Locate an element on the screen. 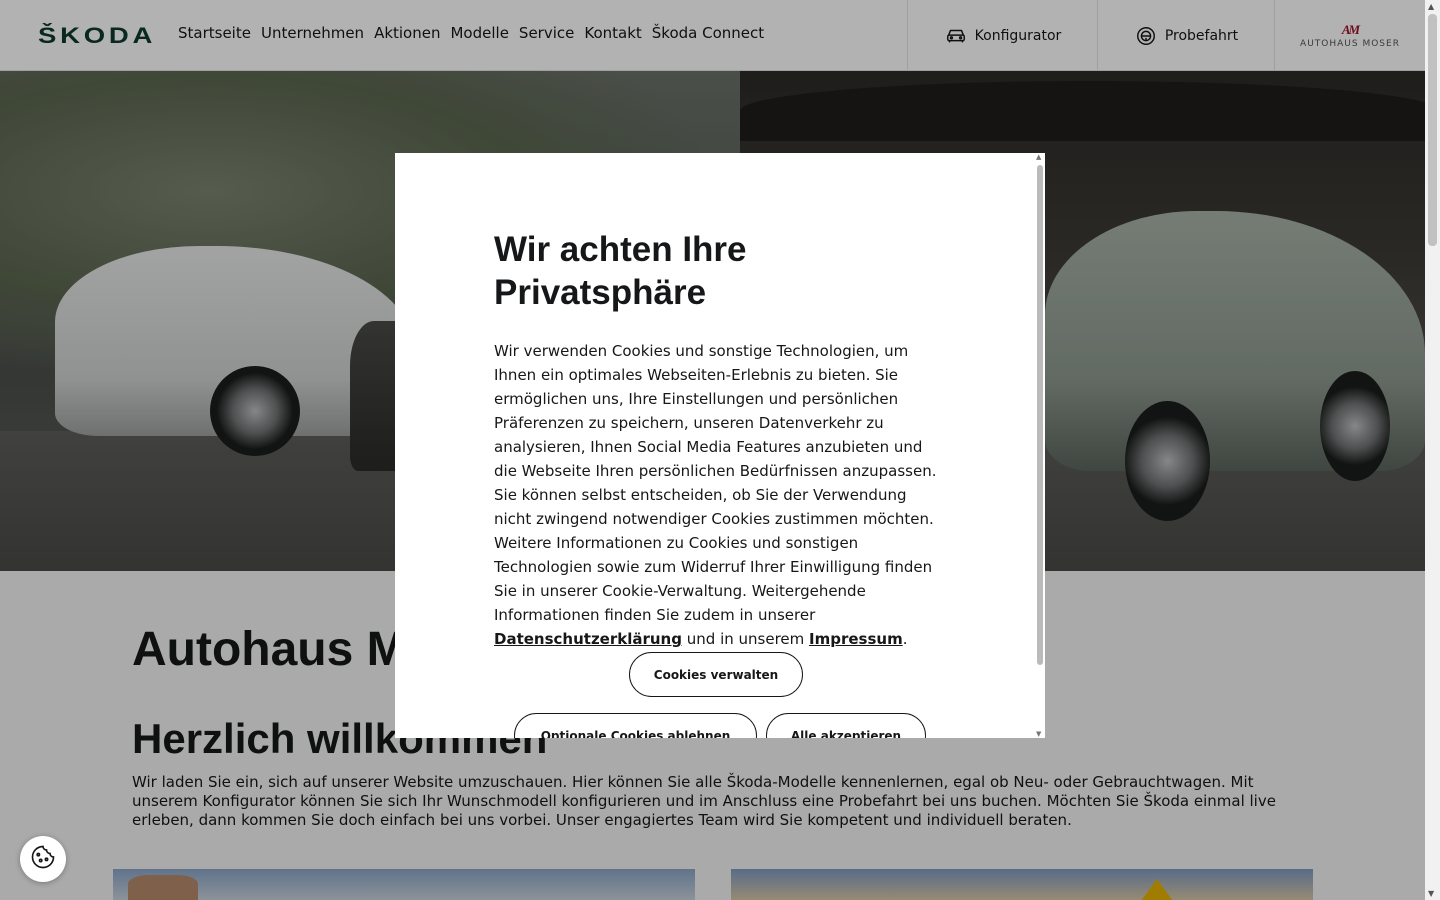  scroll-down-icon: ▼ is located at coordinates (1038, 734).